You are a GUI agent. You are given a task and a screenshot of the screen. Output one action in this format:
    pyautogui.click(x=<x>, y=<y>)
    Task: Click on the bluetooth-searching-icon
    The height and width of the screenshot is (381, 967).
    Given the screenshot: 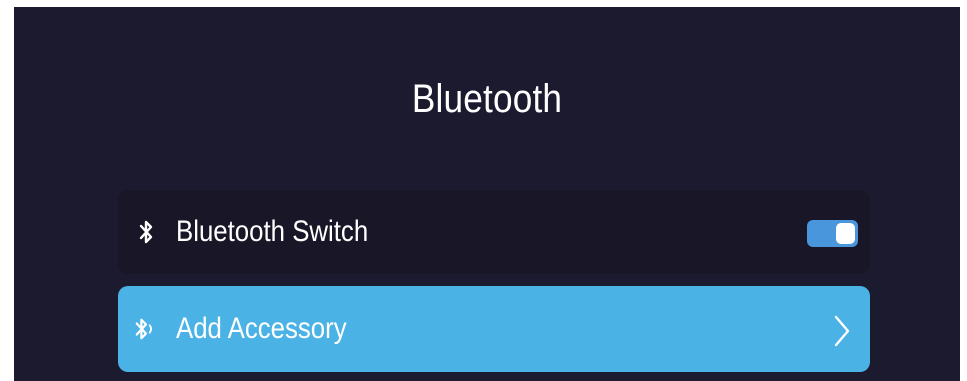 What is the action you would take?
    pyautogui.click(x=146, y=329)
    